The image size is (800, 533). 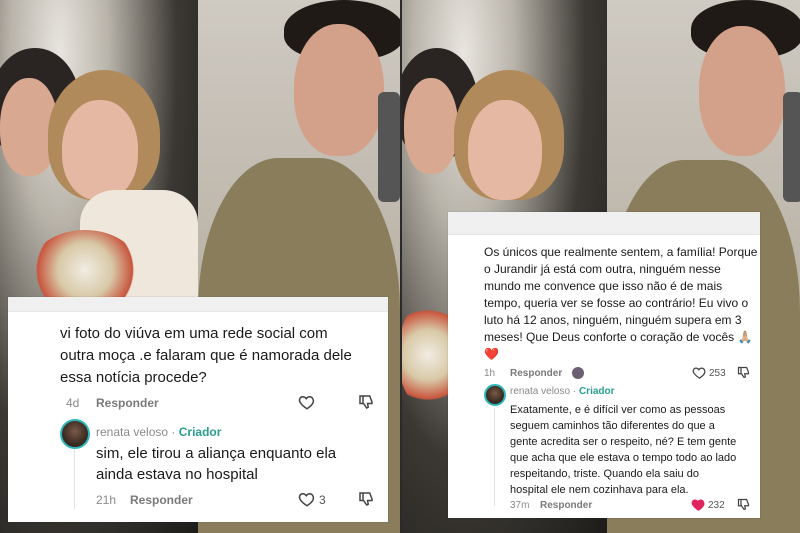 I want to click on comment-line-1: vi foto do viúva em uma rede social com, so click(x=194, y=333).